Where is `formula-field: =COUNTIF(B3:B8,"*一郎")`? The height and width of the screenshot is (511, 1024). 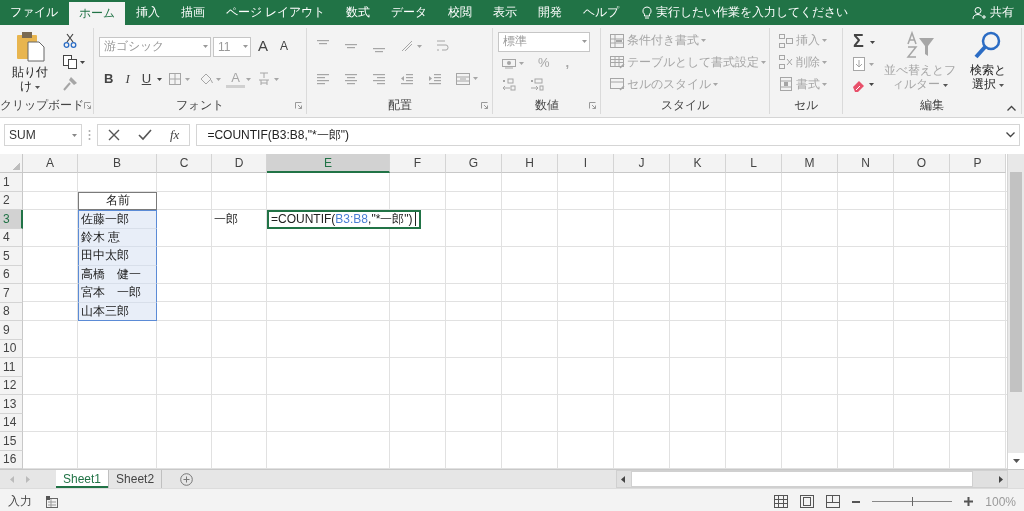 formula-field: =COUNTIF(B3:B8,"*一郎") is located at coordinates (608, 135).